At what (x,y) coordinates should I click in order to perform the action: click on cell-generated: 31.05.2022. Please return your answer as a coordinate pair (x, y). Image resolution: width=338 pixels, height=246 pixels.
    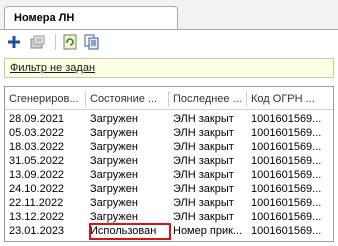
    Looking at the image, I should click on (37, 161).